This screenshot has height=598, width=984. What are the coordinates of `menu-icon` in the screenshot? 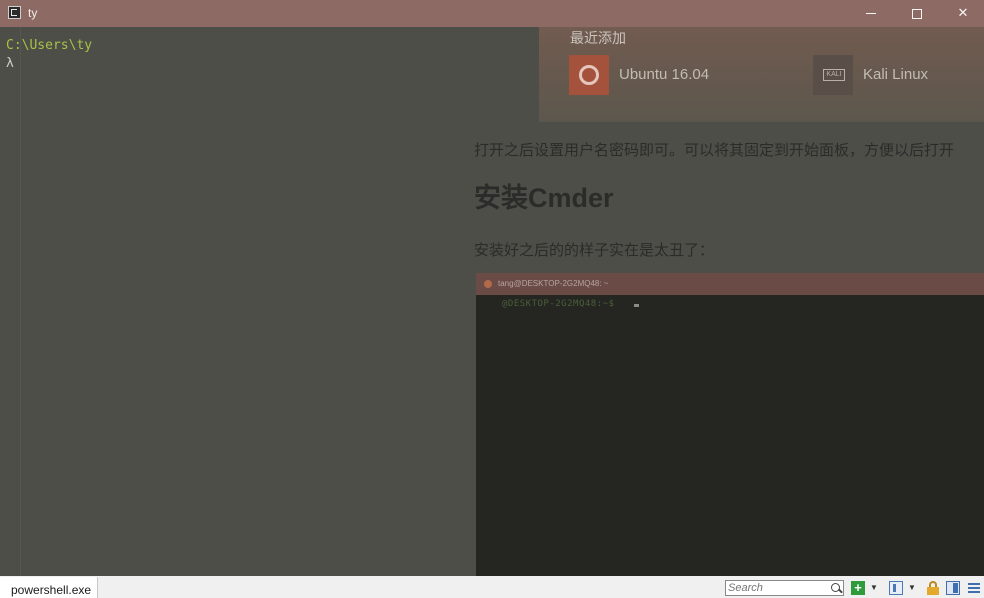 It's located at (974, 588).